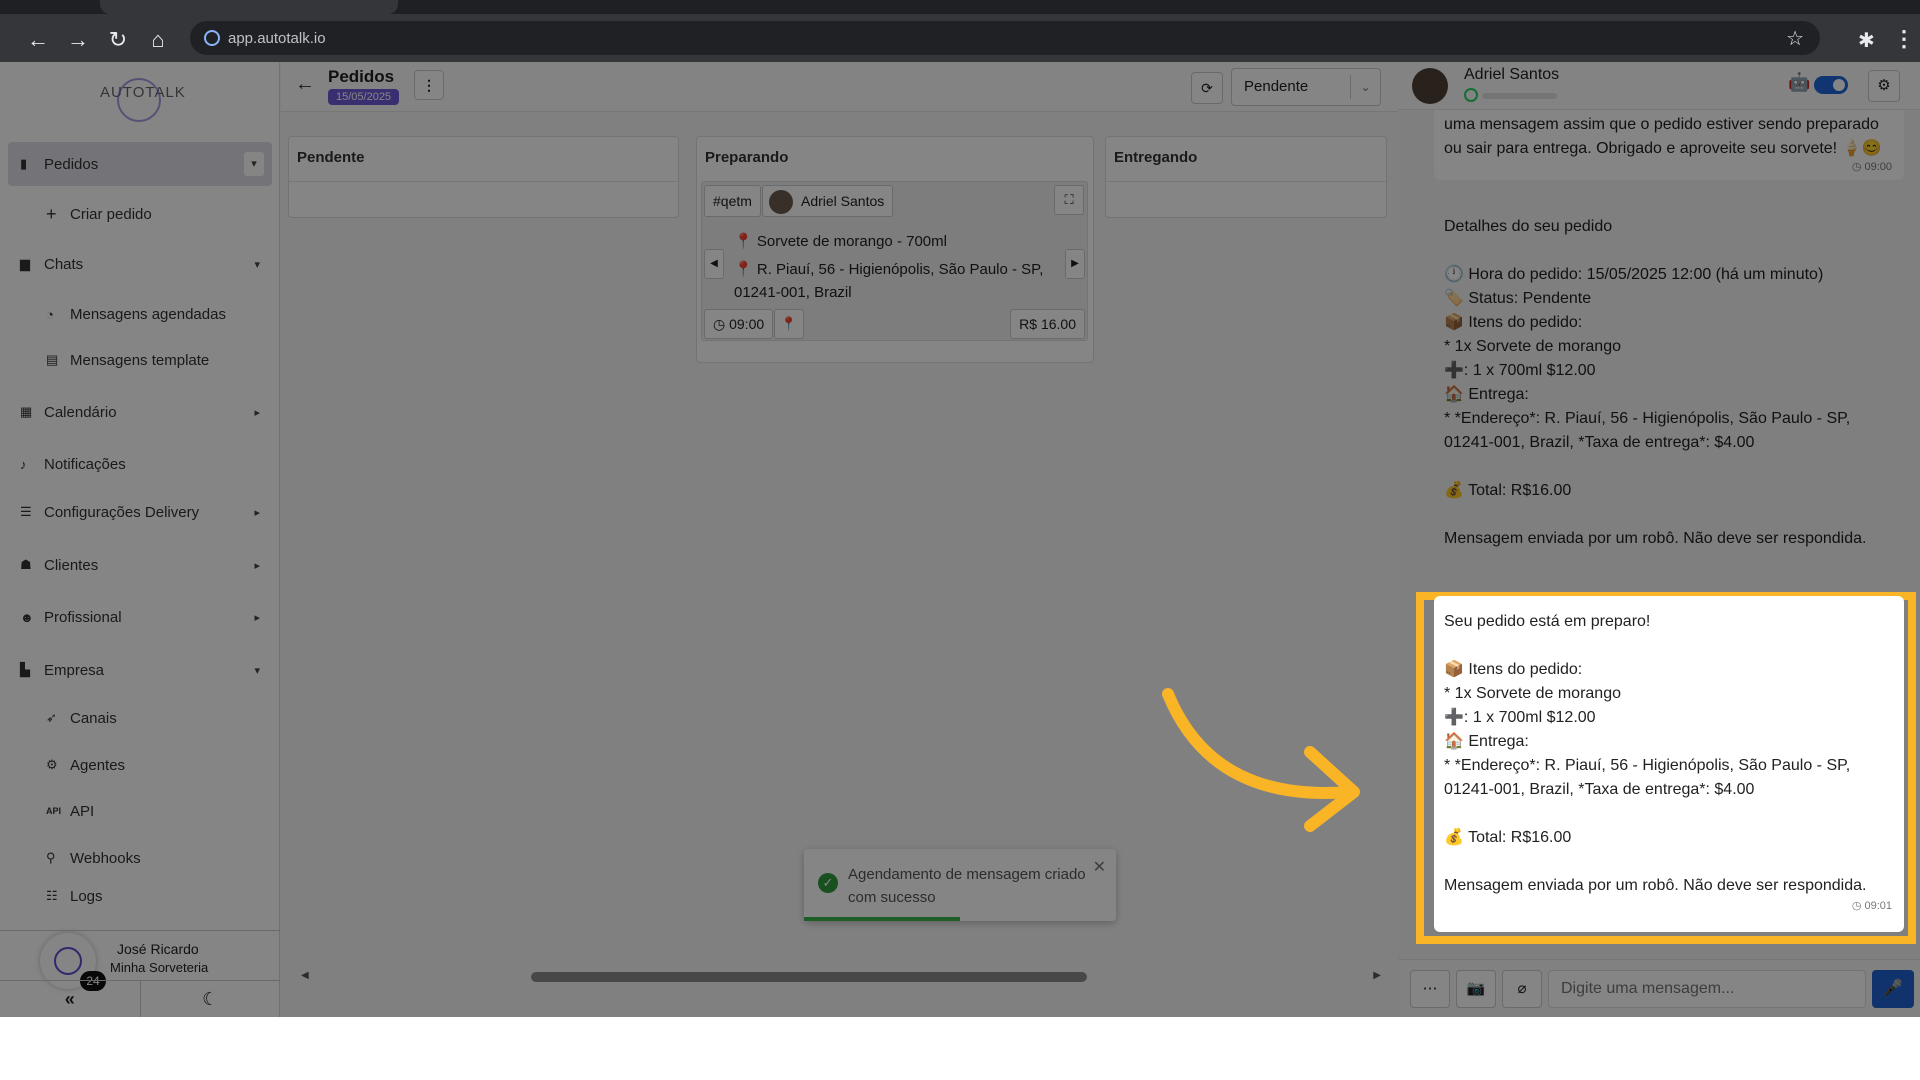 The width and height of the screenshot is (1920, 1080). I want to click on address-bar: app.autotalk.io ☆, so click(1005, 38).